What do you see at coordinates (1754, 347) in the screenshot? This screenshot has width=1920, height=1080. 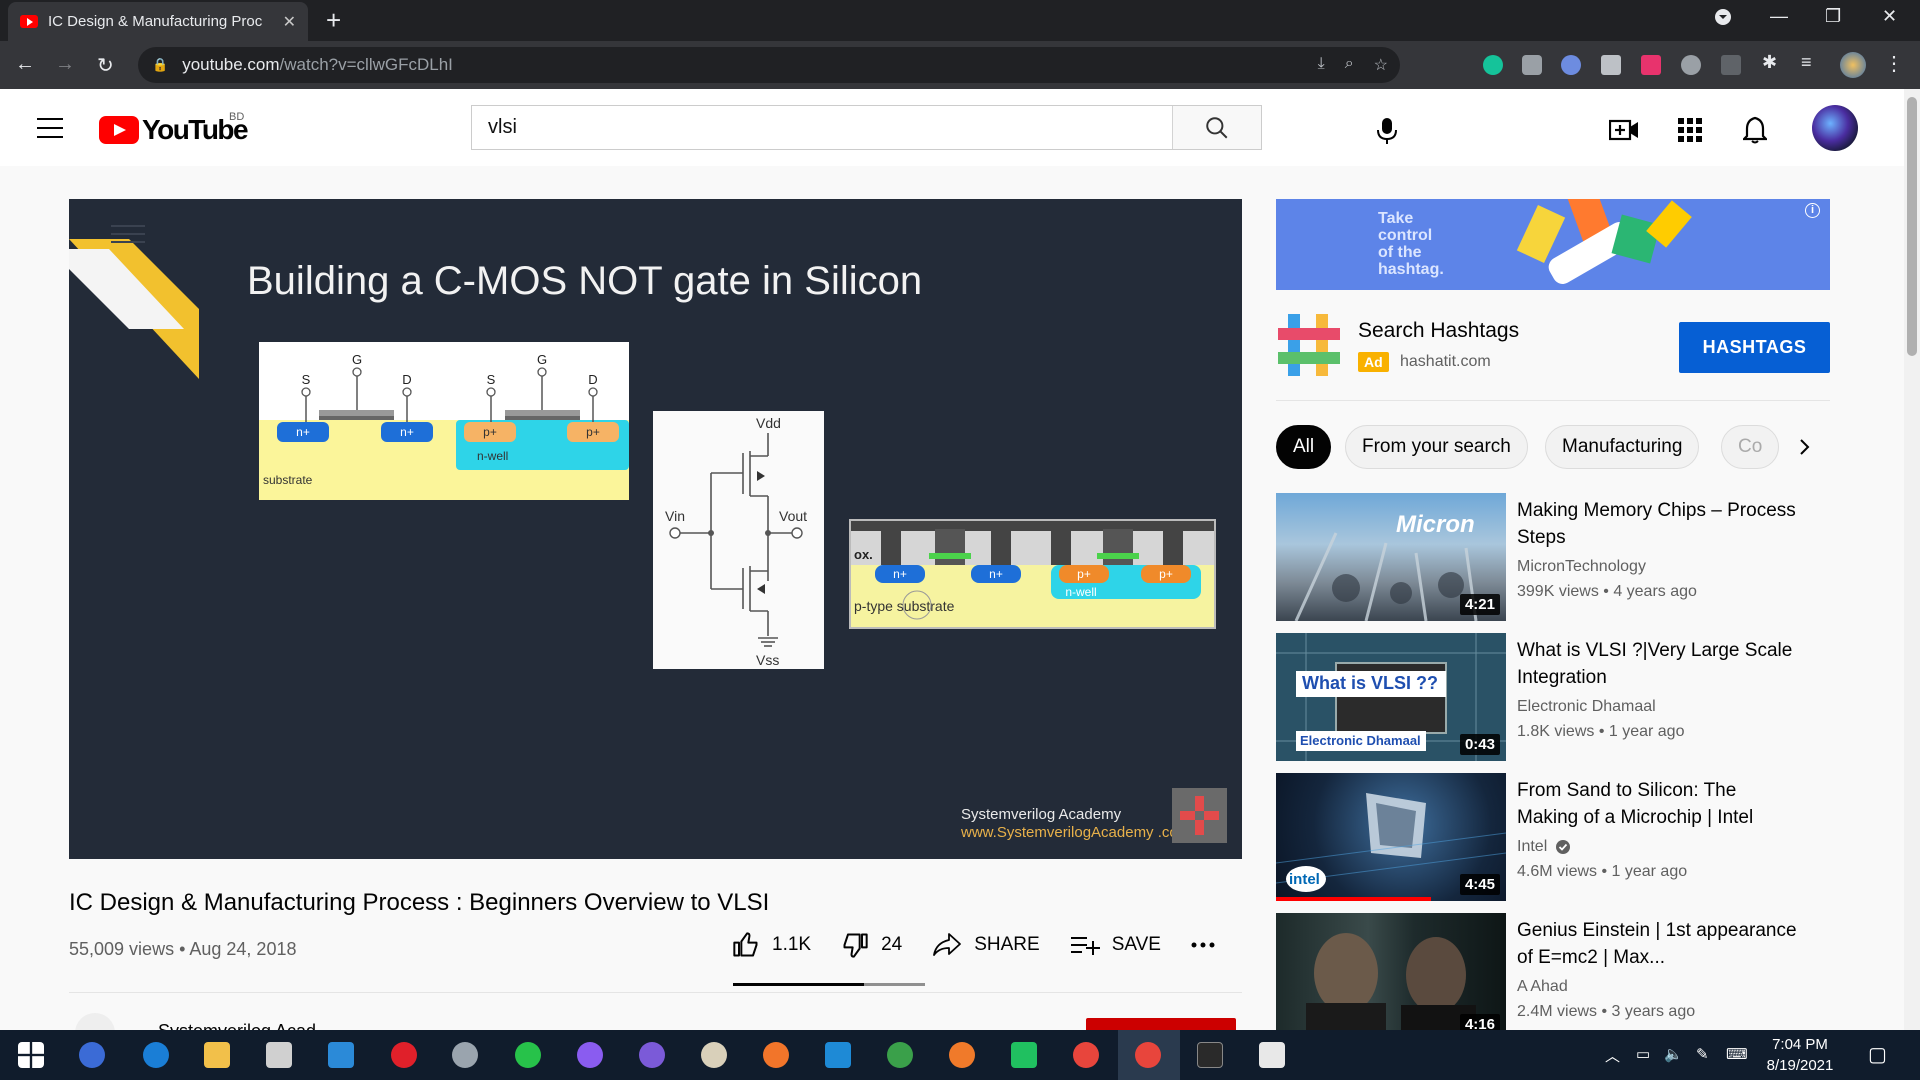 I see `ad-cta-button: HASHTAGS` at bounding box center [1754, 347].